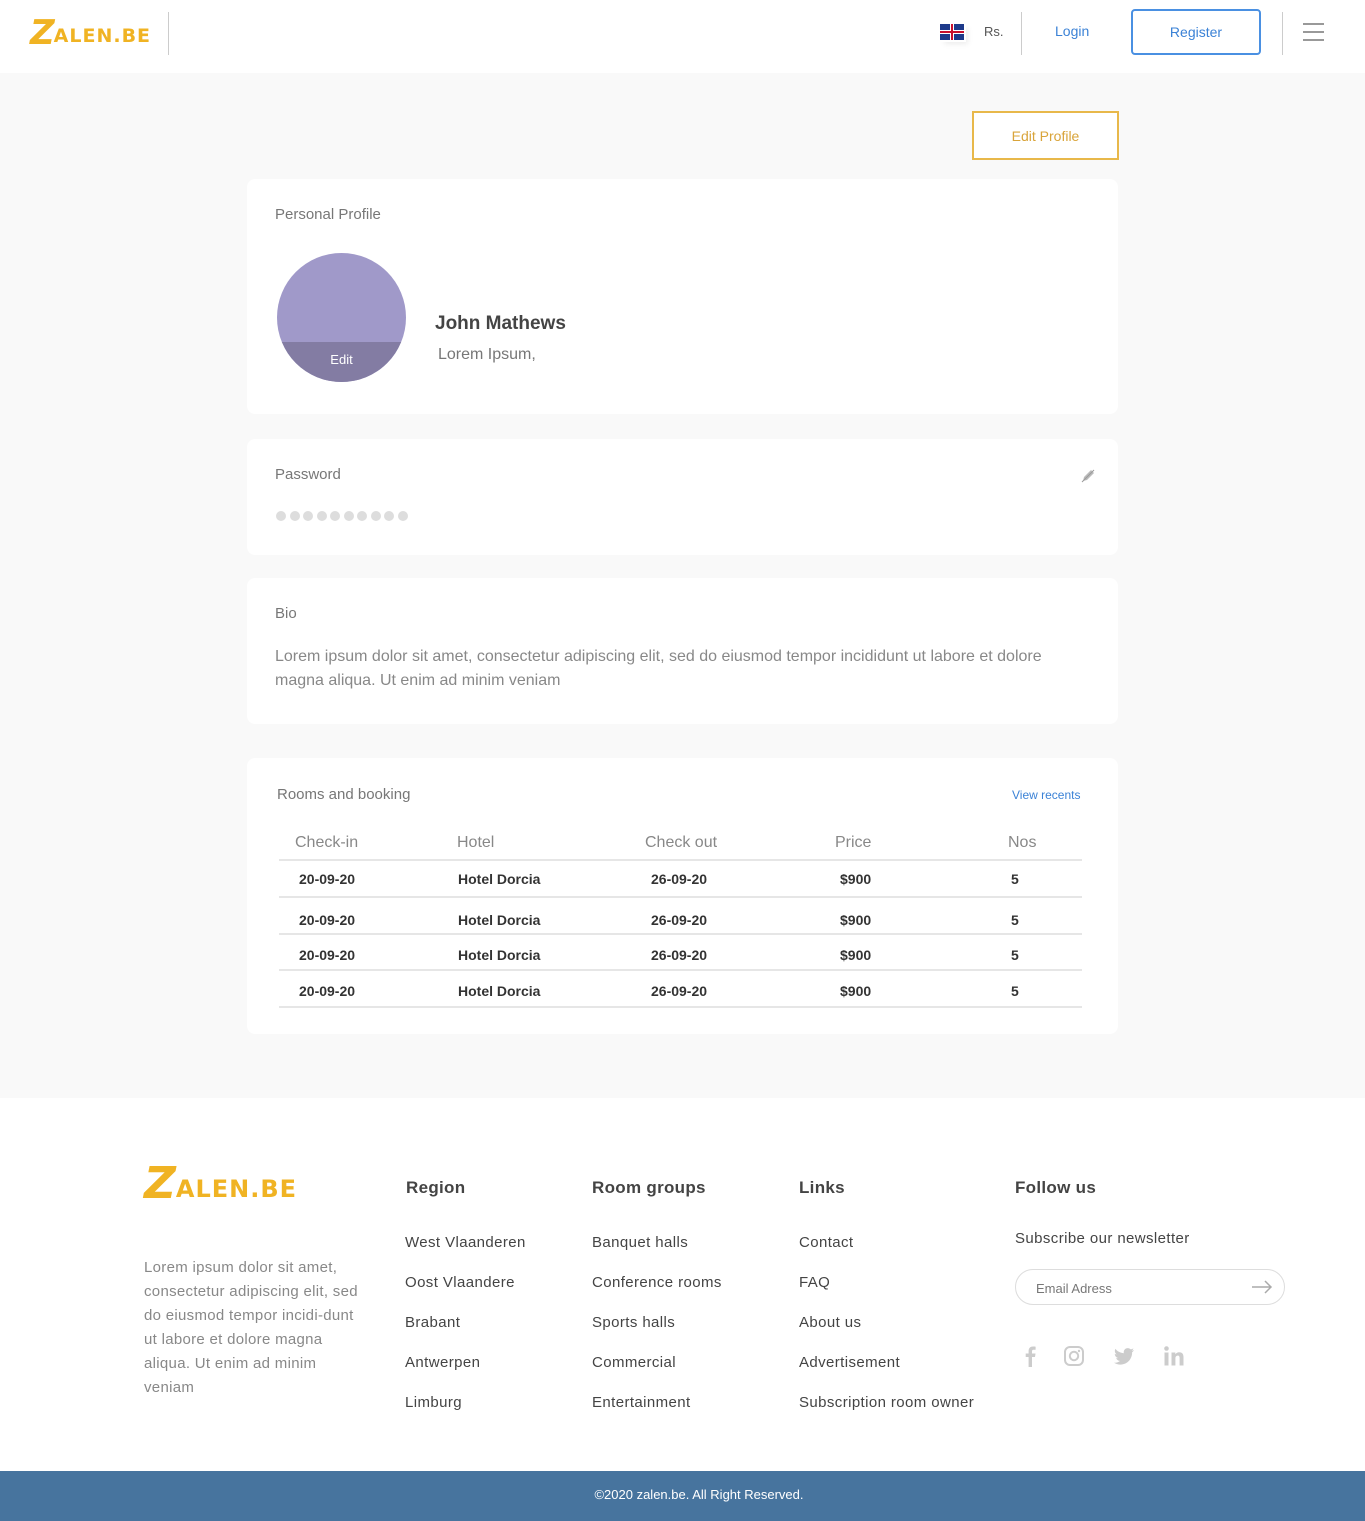 This screenshot has width=1365, height=1521. I want to click on logo-initial: Z, so click(42, 33).